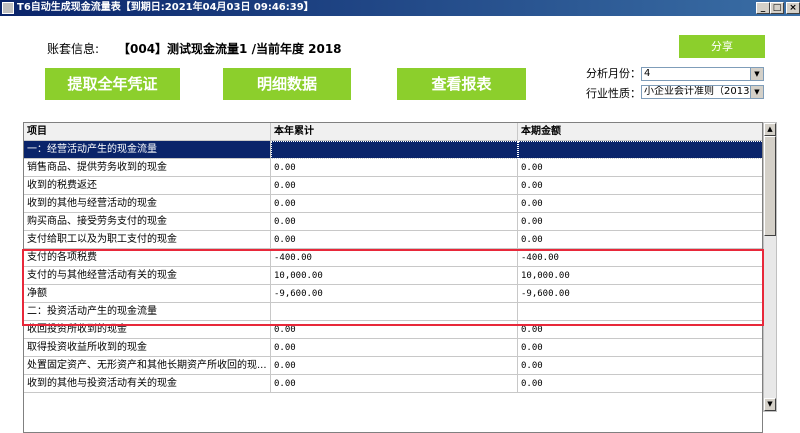  I want to click on table-row: 支付给职工以及为职工支付的现金 0.00 0.00, so click(393, 240).